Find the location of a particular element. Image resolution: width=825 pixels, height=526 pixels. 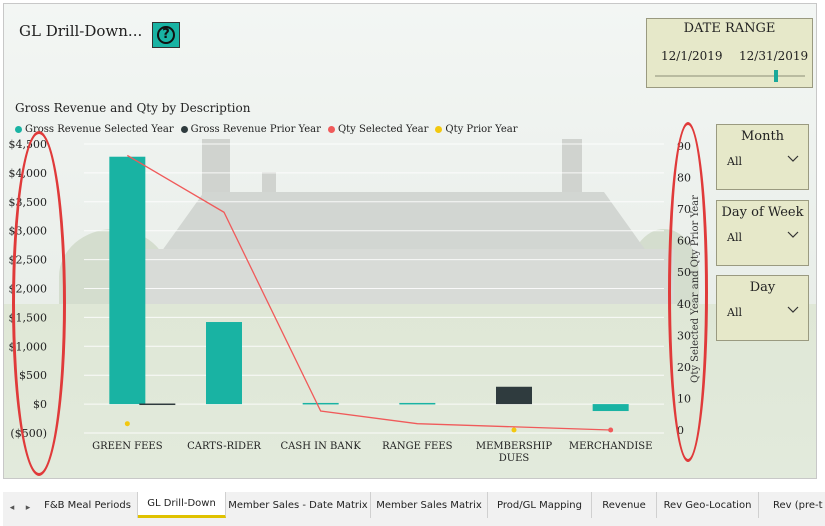

tab-member-sales-date-matrix: Member Sales - Date Matrix is located at coordinates (298, 505).